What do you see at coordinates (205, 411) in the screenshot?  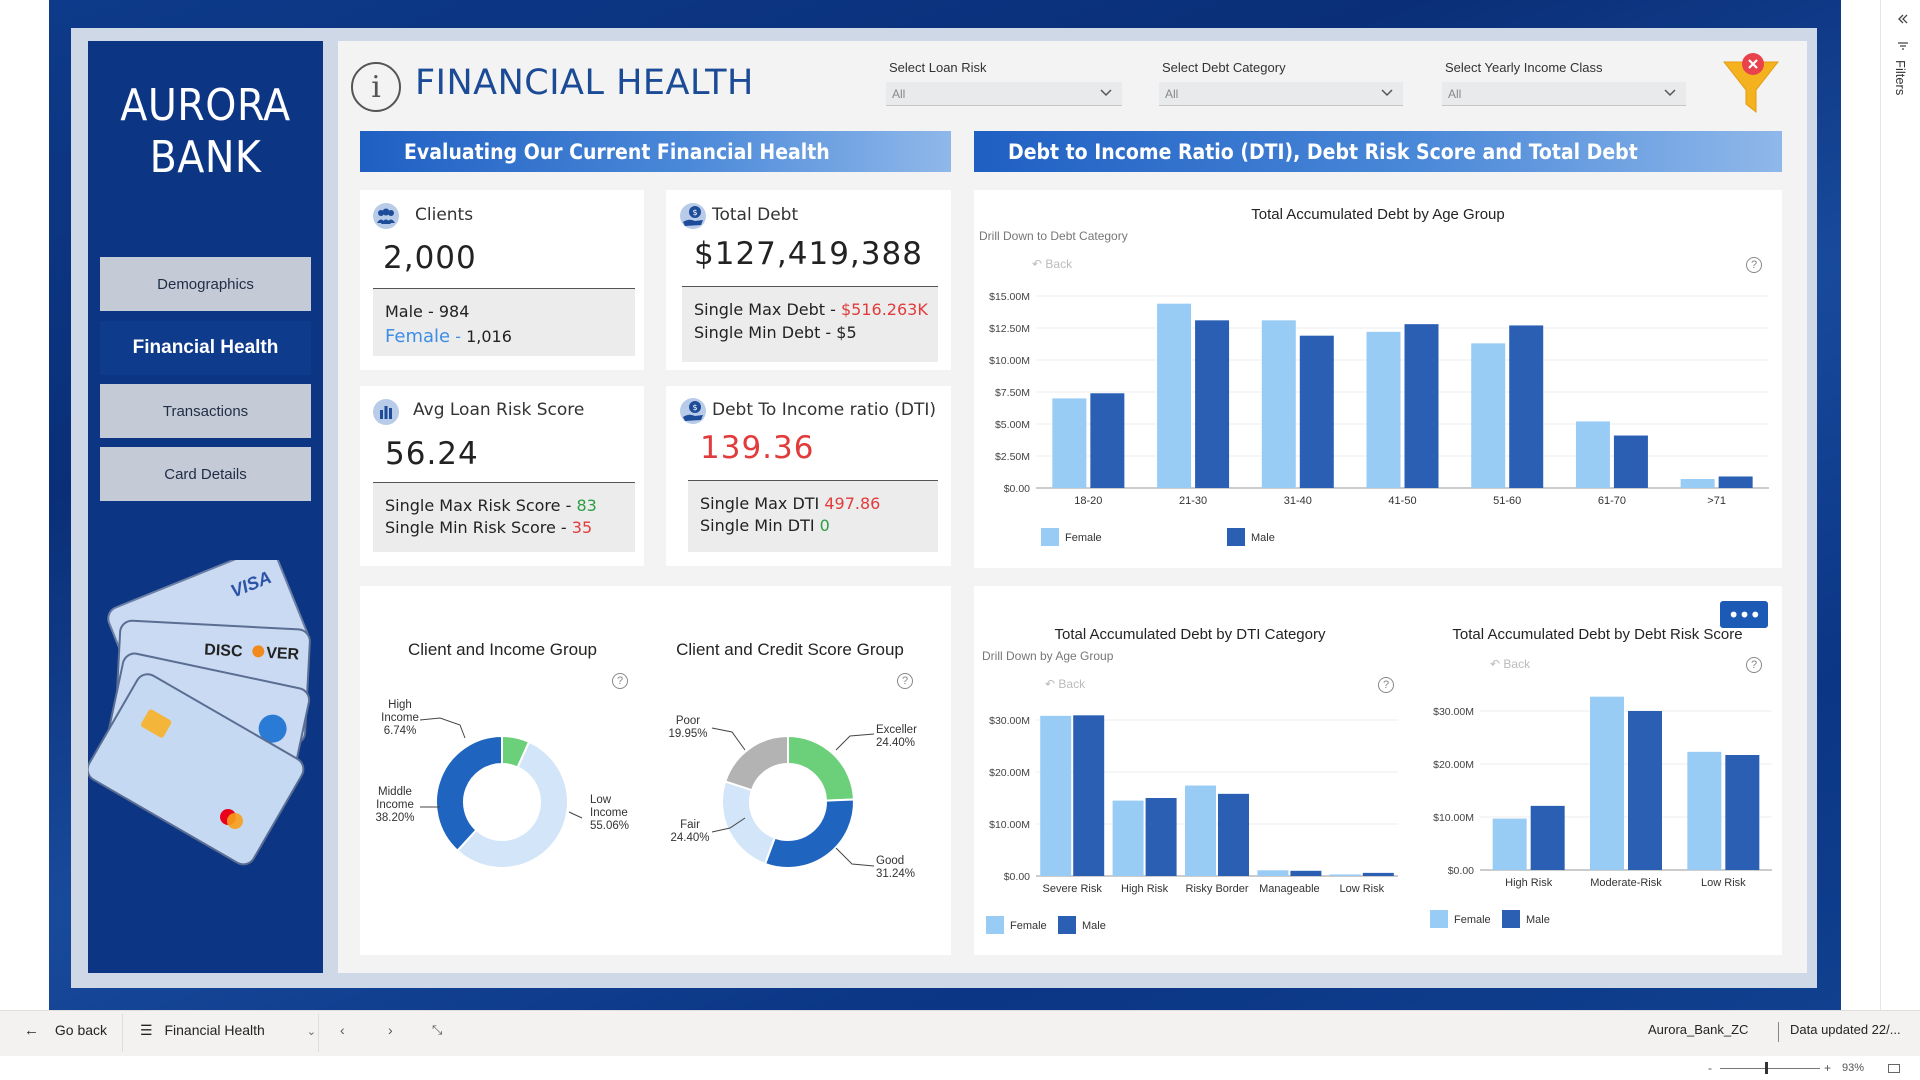 I see `nav-transactions-button: Transactions` at bounding box center [205, 411].